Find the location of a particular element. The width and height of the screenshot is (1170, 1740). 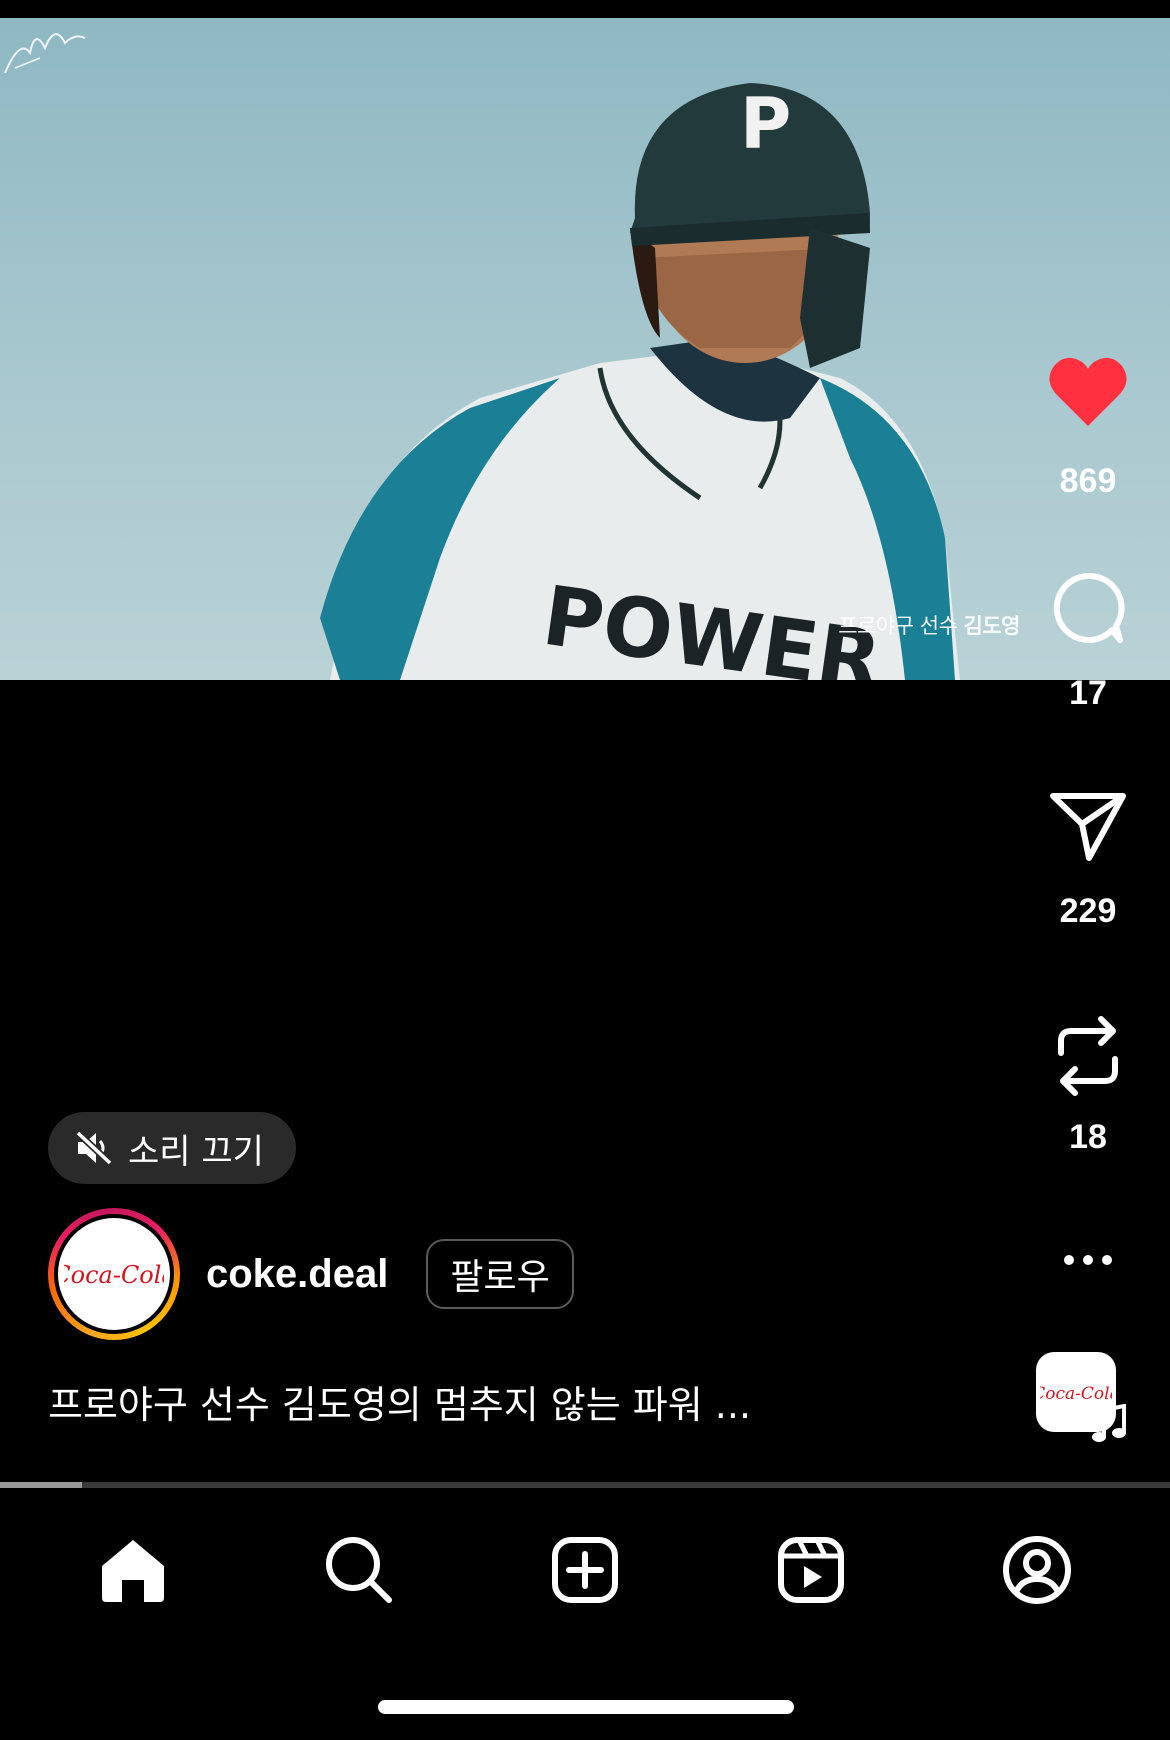

remix-count: 18 is located at coordinates (1088, 1137).